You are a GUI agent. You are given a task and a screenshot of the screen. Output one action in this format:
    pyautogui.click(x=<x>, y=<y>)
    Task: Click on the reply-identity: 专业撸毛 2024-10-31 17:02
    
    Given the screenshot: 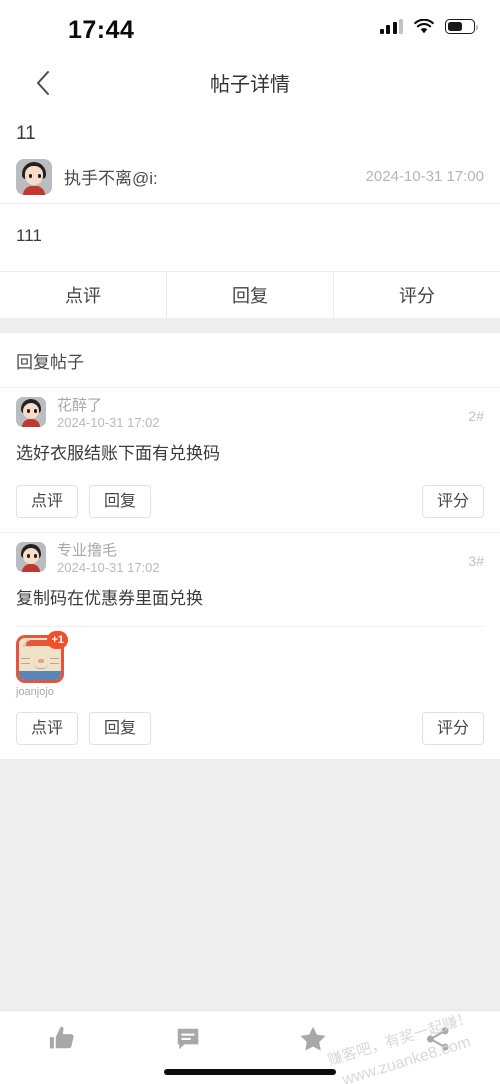 What is the action you would take?
    pyautogui.click(x=108, y=559)
    